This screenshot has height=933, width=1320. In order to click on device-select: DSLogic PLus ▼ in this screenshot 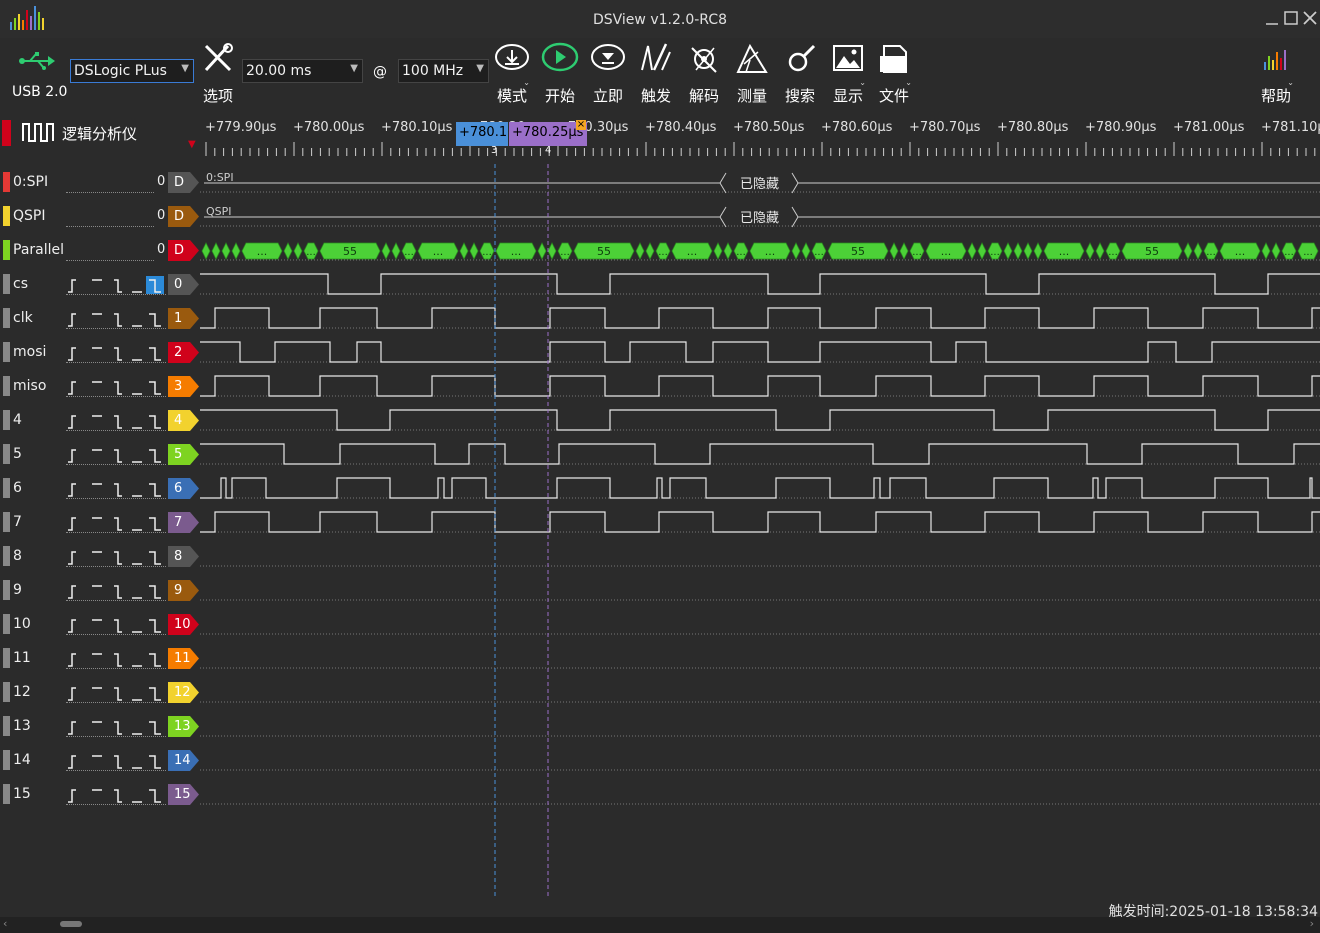, I will do `click(132, 71)`.